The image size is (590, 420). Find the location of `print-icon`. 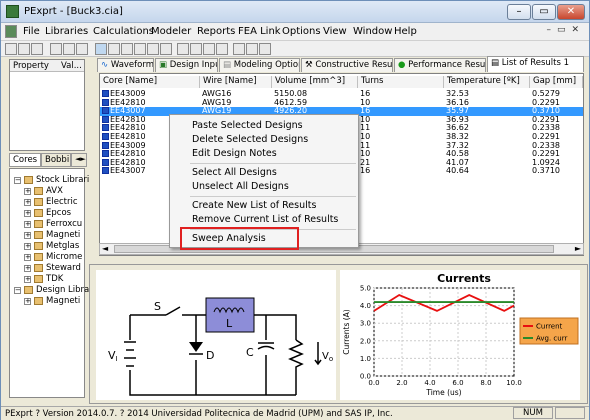

print-icon is located at coordinates (101, 49).